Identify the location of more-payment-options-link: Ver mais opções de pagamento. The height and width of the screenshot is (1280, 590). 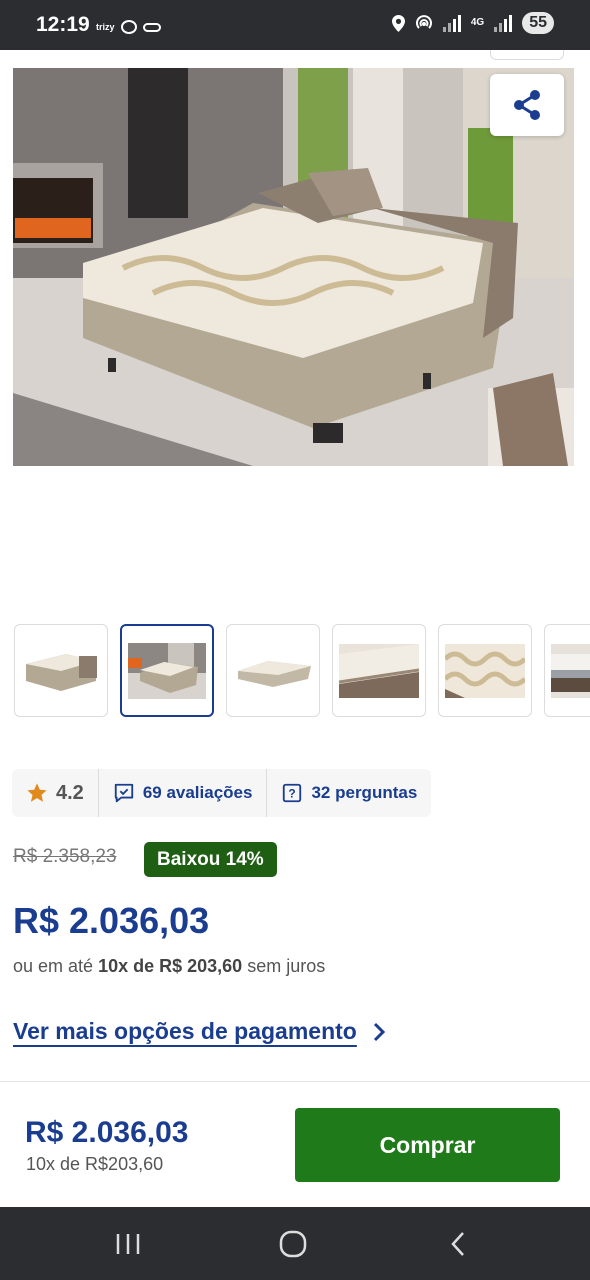
(199, 1031).